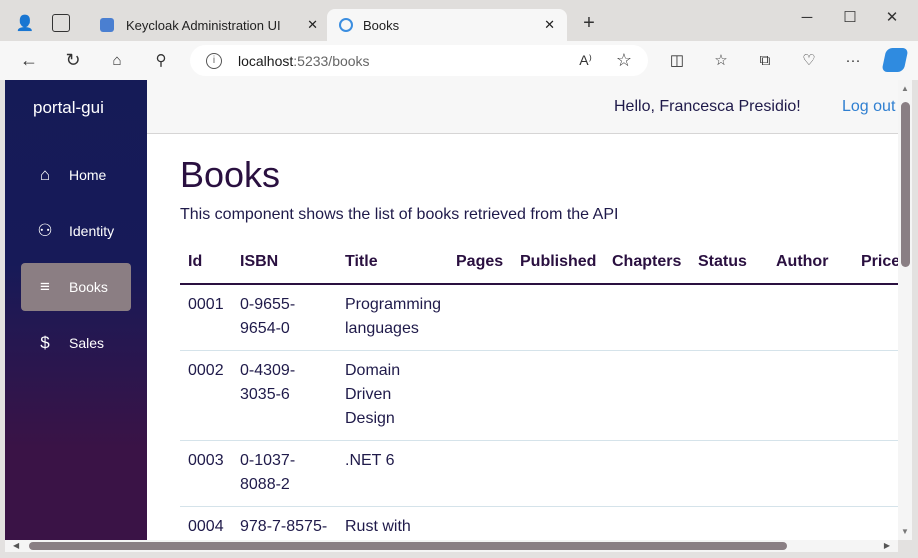  What do you see at coordinates (529, 107) in the screenshot?
I see `top-bar: Hello, Francesca Presidio! Log out` at bounding box center [529, 107].